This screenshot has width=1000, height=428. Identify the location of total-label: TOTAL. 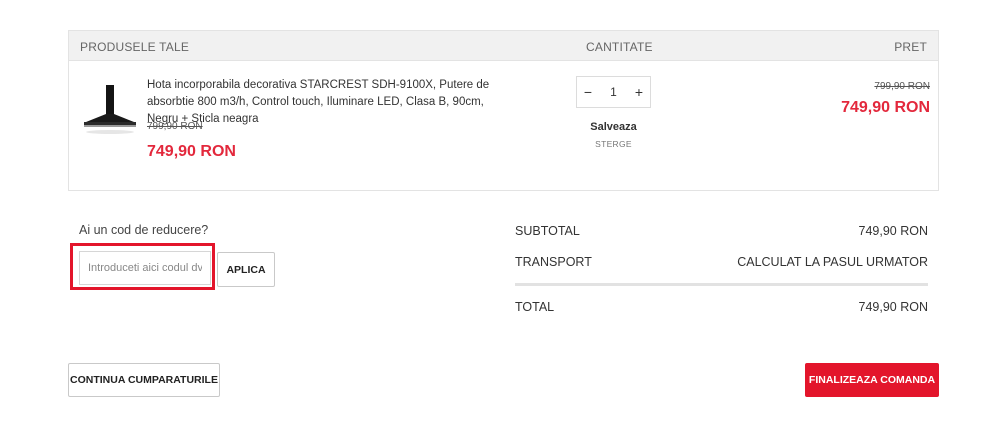
(535, 307).